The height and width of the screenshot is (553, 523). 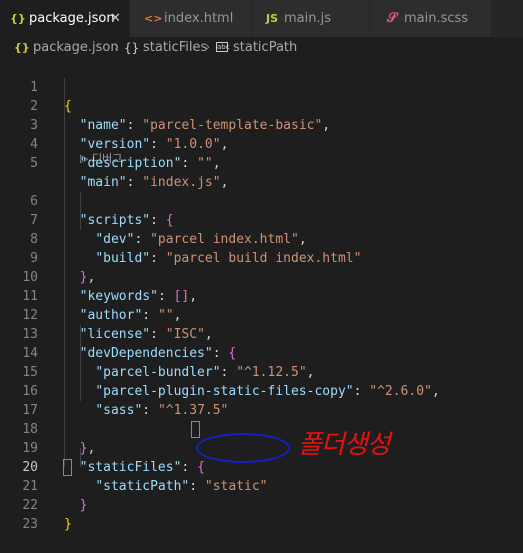 I want to click on object-icon: {}, so click(x=132, y=48).